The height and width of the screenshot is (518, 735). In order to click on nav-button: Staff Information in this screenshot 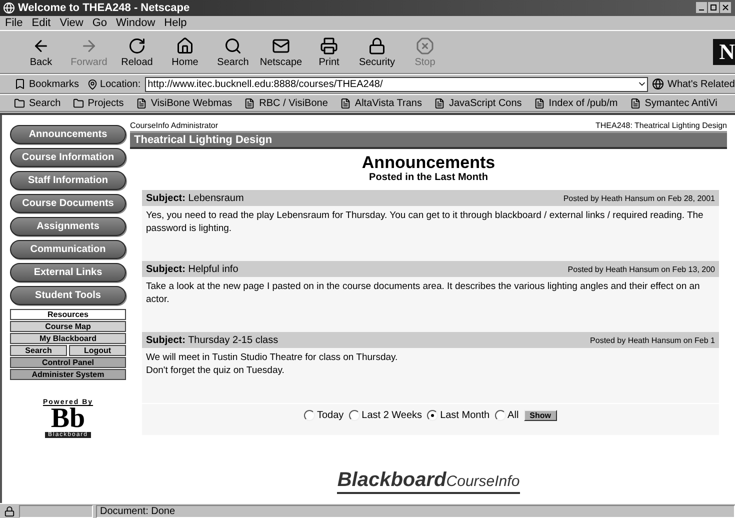, I will do `click(68, 180)`.